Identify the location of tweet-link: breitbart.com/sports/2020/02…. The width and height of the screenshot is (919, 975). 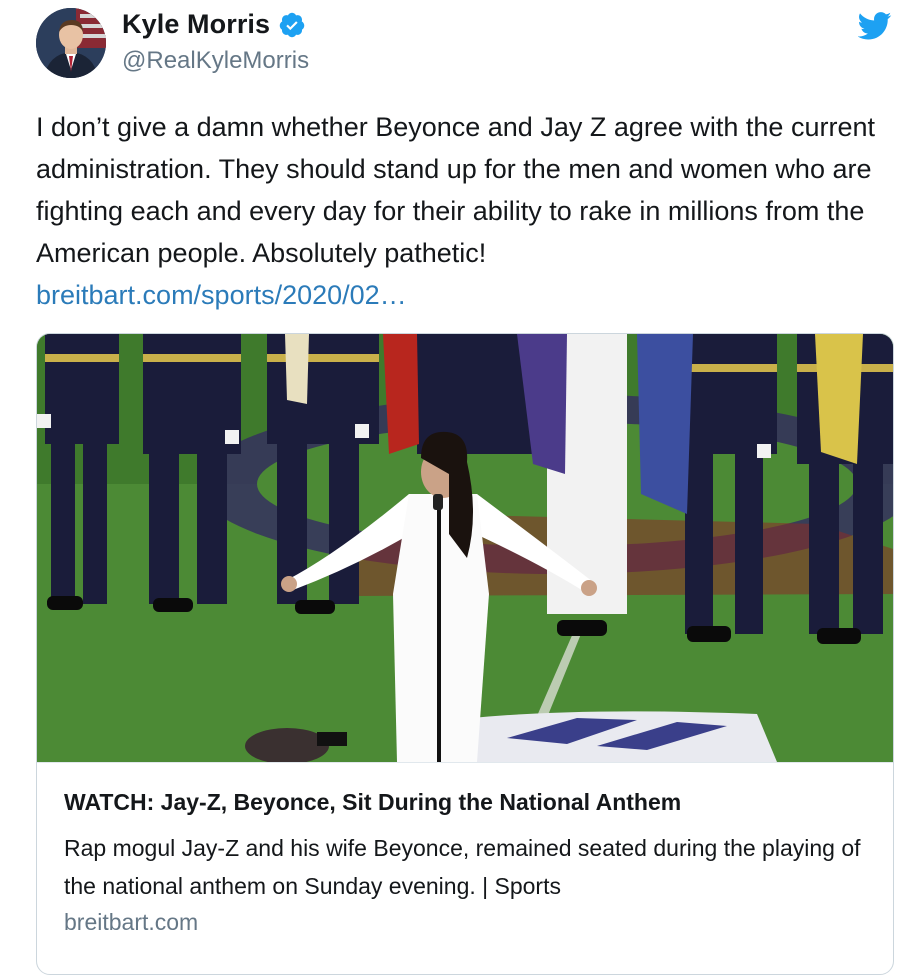
(466, 295).